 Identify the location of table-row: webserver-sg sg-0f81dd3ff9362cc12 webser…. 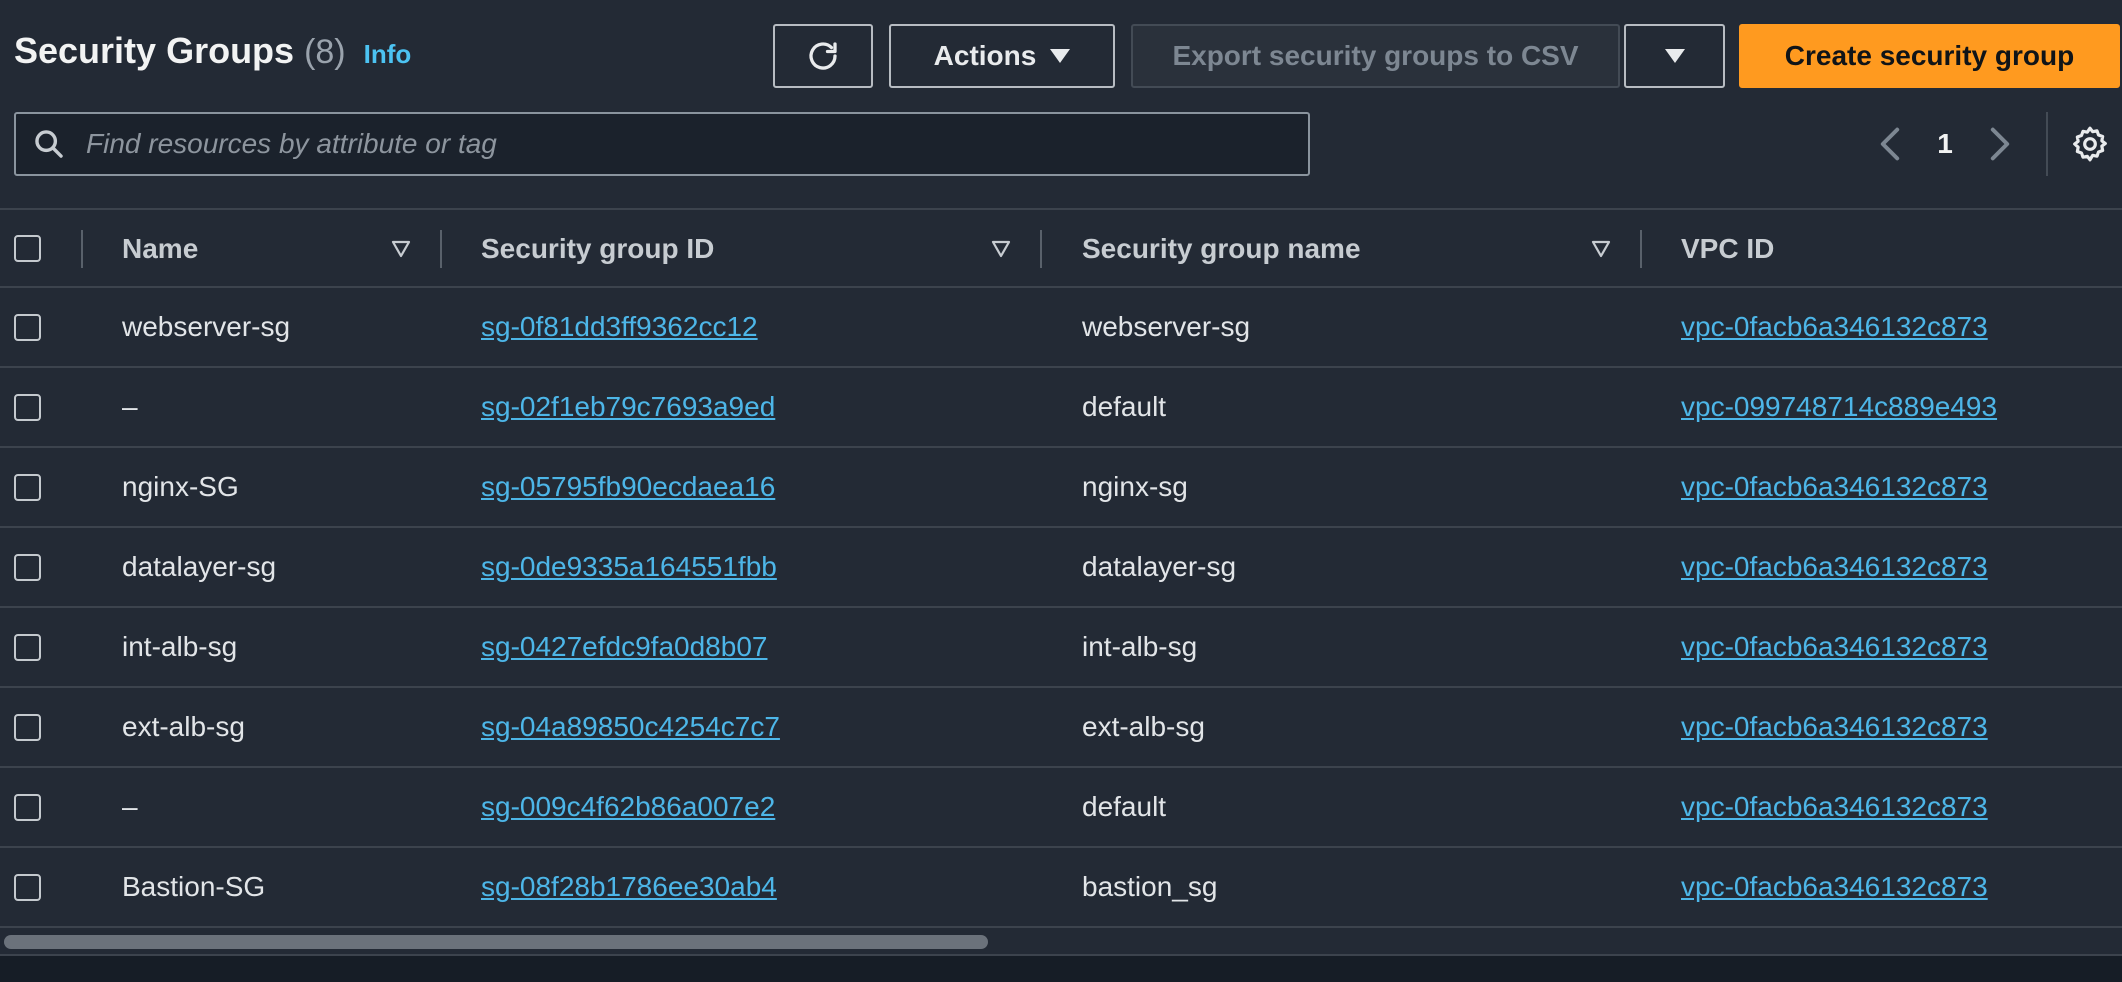
(1061, 328).